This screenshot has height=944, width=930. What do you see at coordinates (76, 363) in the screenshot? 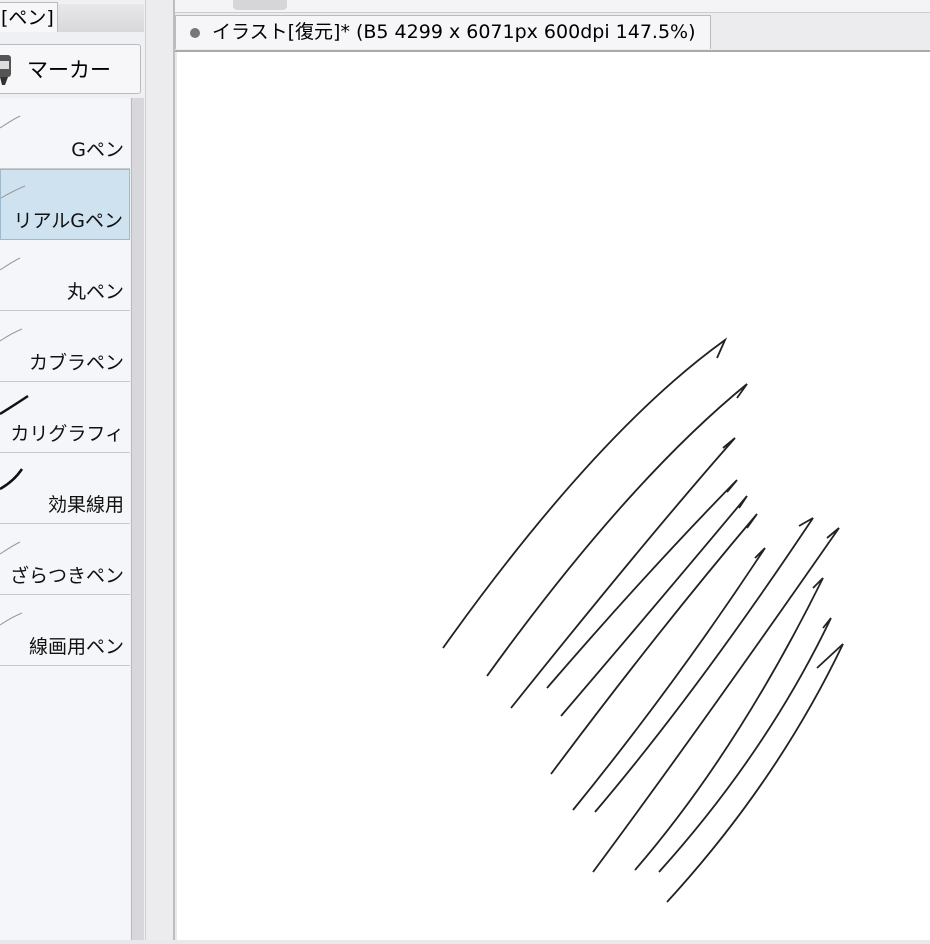
I see `brush-label: カブラペン` at bounding box center [76, 363].